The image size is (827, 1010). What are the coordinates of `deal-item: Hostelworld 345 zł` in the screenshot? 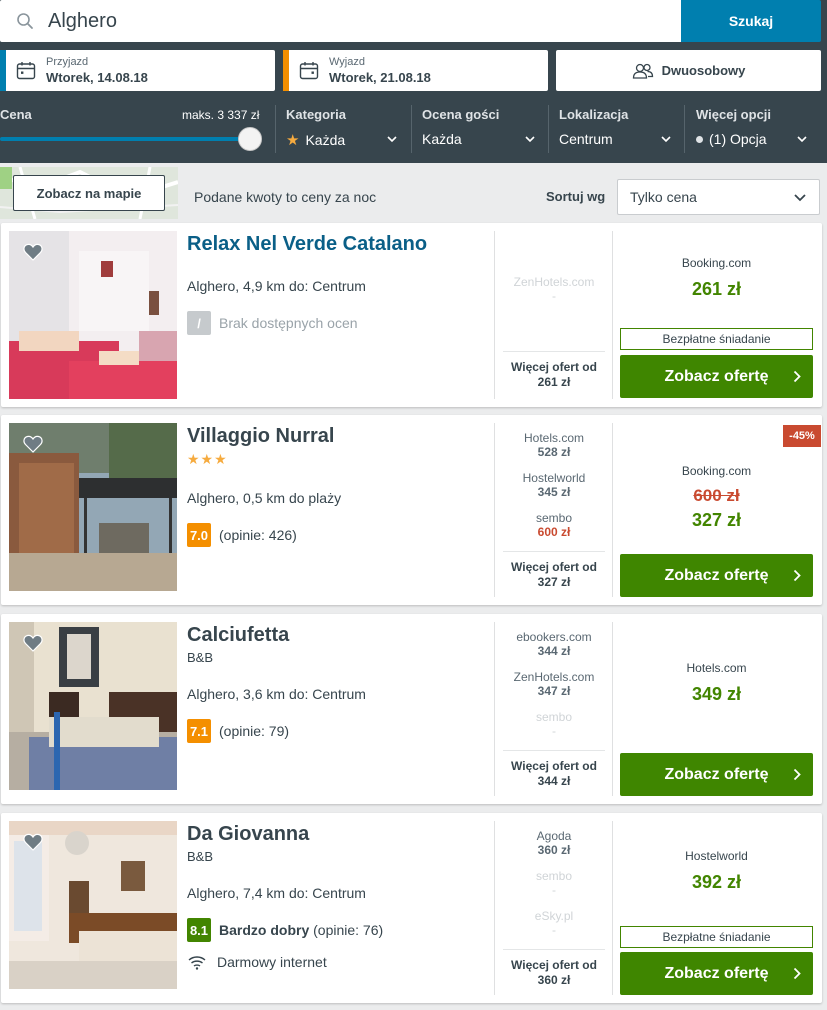 It's located at (554, 485).